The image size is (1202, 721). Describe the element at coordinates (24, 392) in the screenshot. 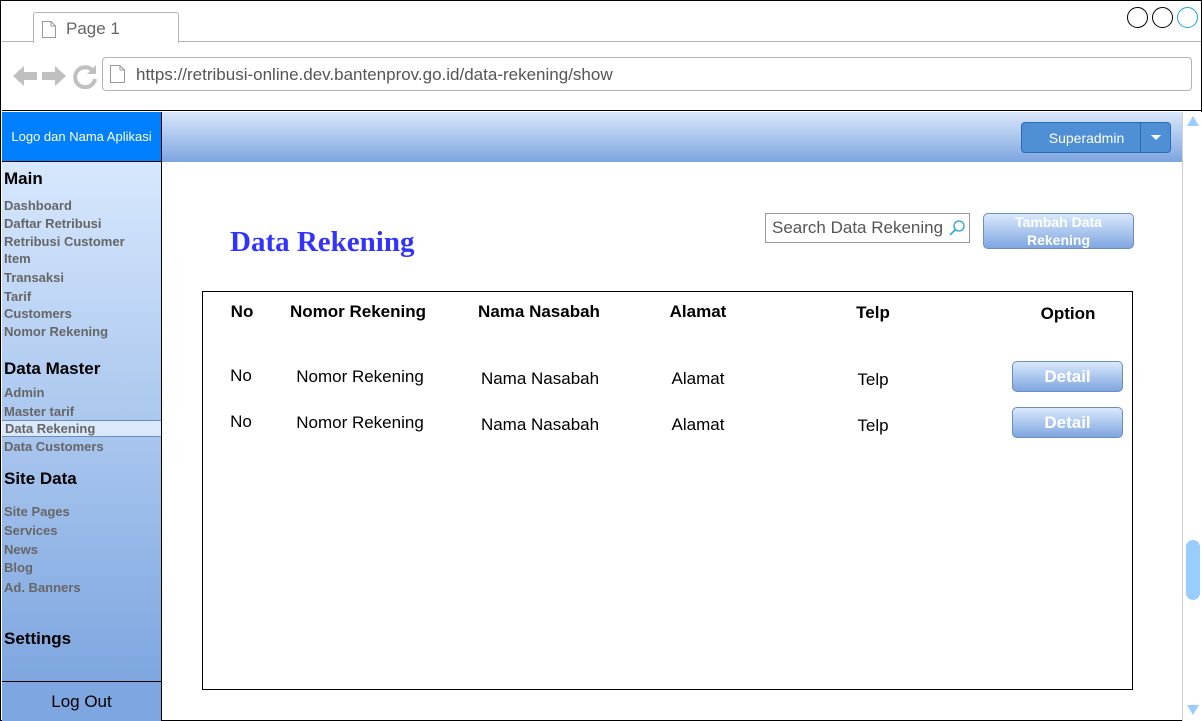

I see `sidebar-item-admin: Admin` at that location.